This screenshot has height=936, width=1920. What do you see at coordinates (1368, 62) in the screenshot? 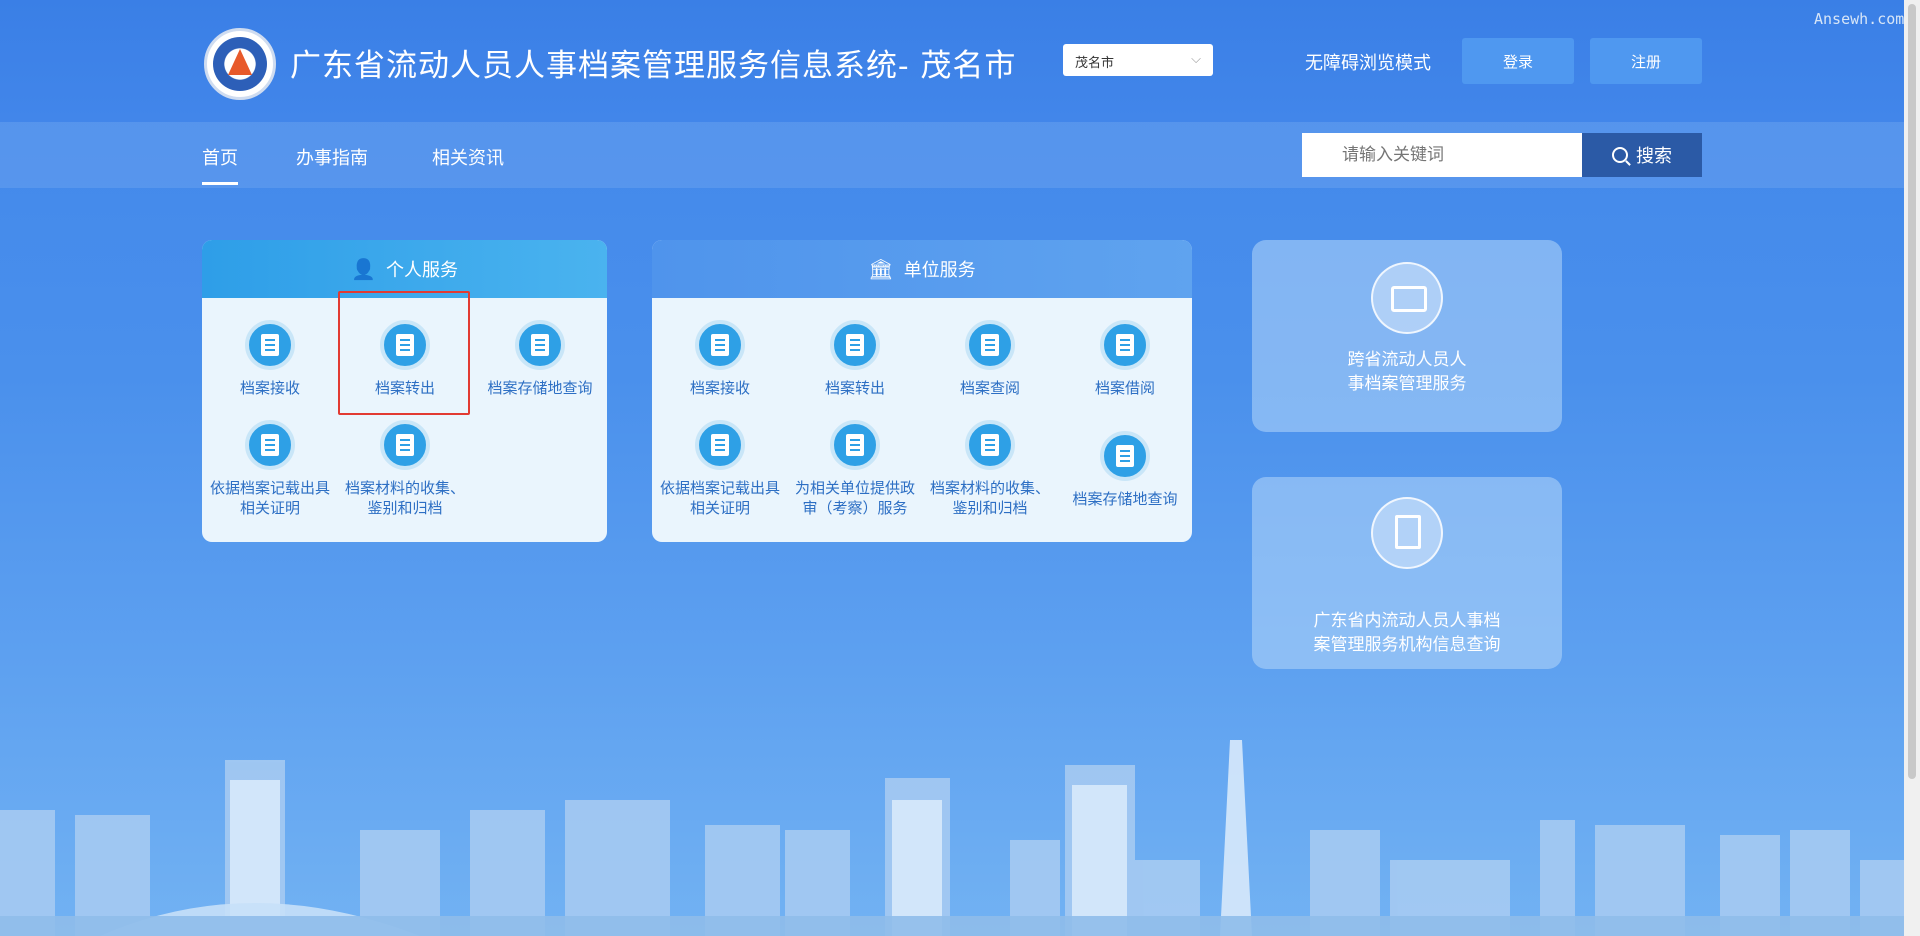
I see `accessibility-mode-link: 无障碍浏览模式` at bounding box center [1368, 62].